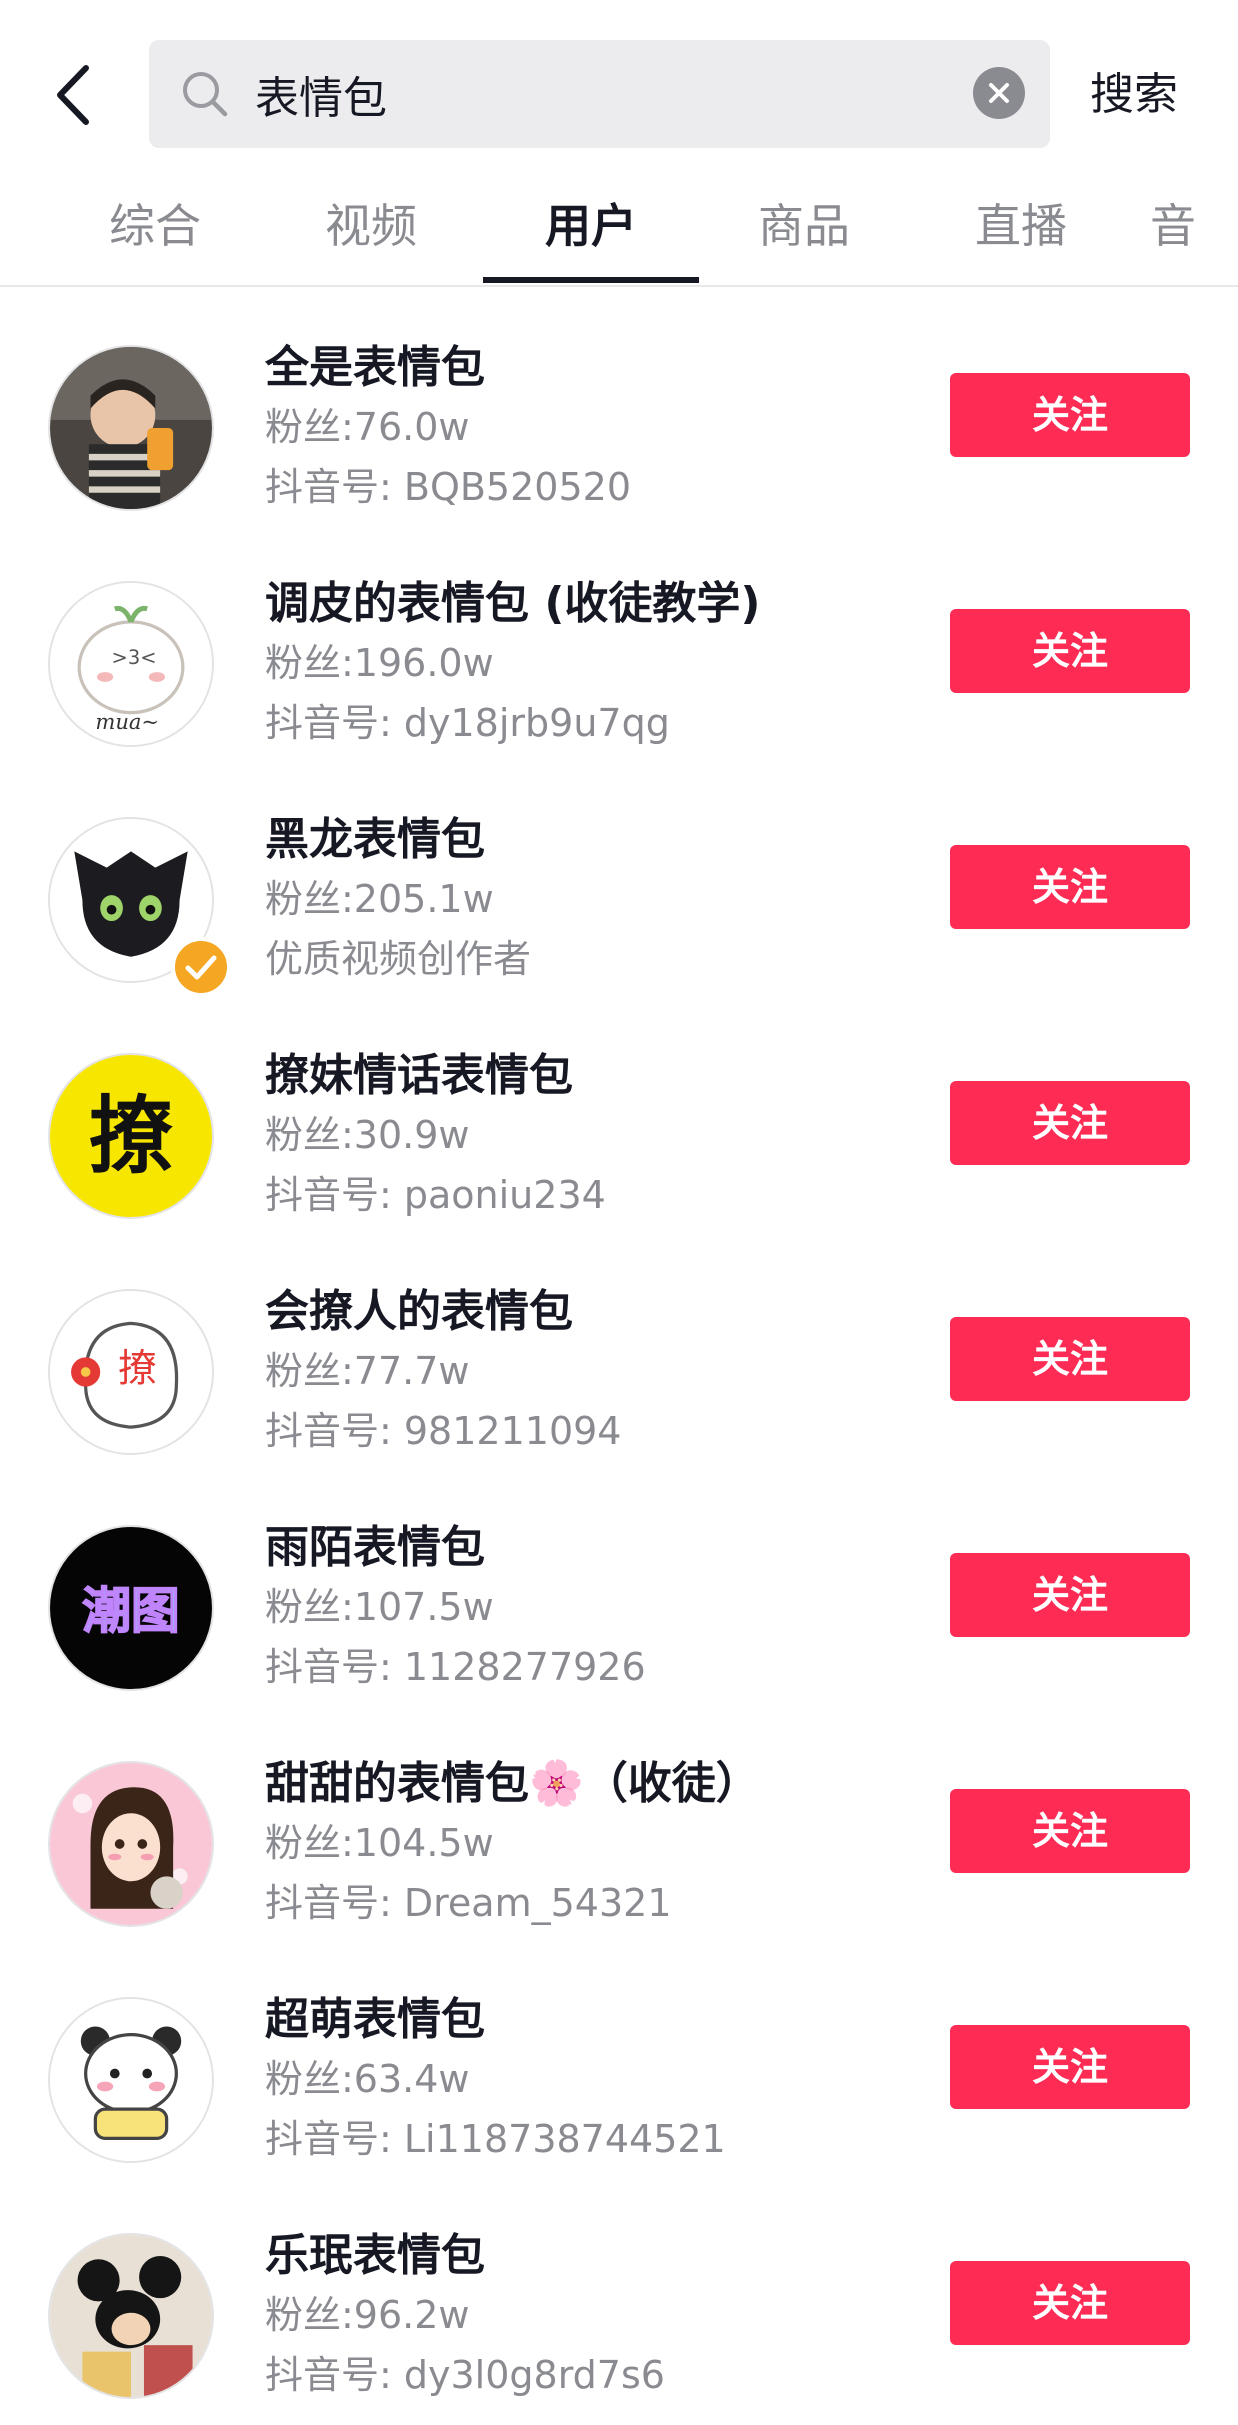 This screenshot has height=2425, width=1238. Describe the element at coordinates (513, 603) in the screenshot. I see `user-name: 调皮的表情包 (收徒教学)` at that location.